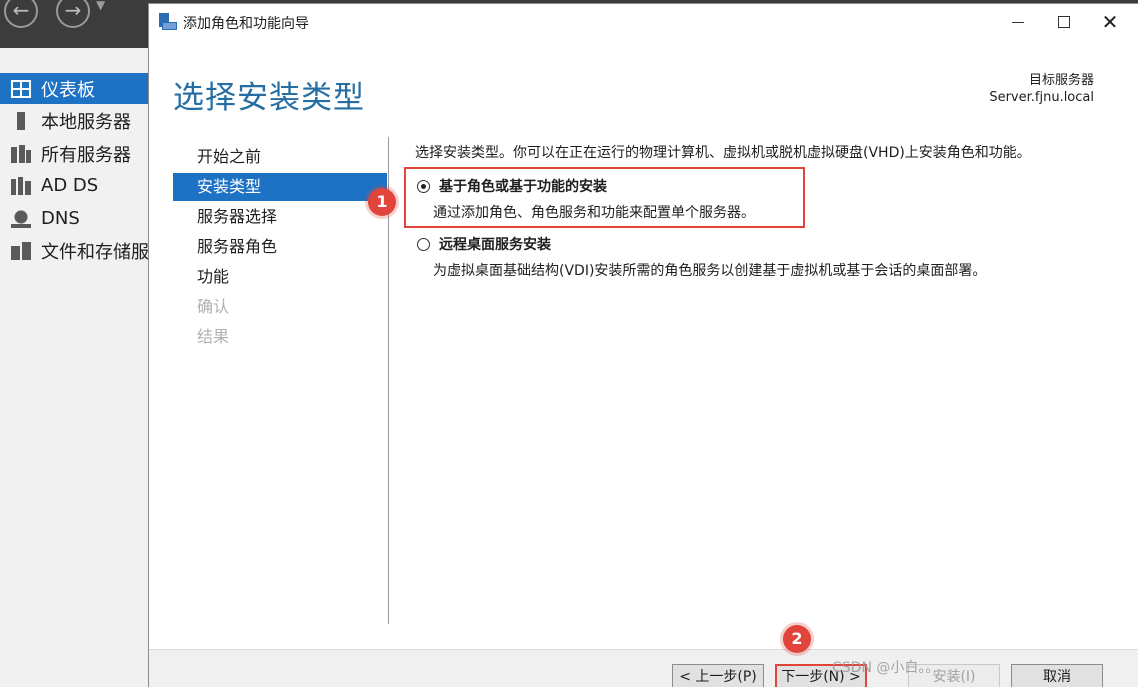 The height and width of the screenshot is (687, 1138). I want to click on close-icon: ✕, so click(1110, 22).